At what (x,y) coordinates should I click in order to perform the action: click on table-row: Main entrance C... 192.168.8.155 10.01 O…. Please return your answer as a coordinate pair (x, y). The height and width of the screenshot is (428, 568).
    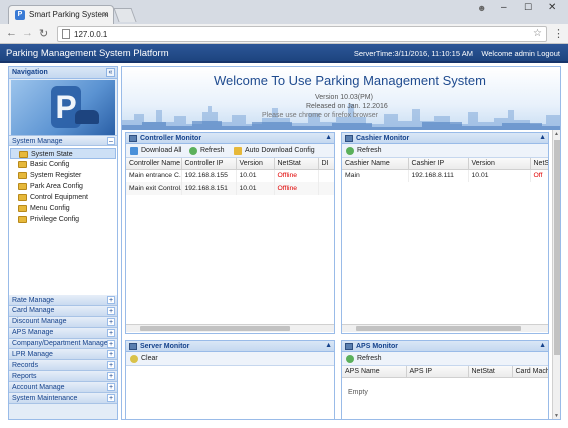
    Looking at the image, I should click on (230, 175).